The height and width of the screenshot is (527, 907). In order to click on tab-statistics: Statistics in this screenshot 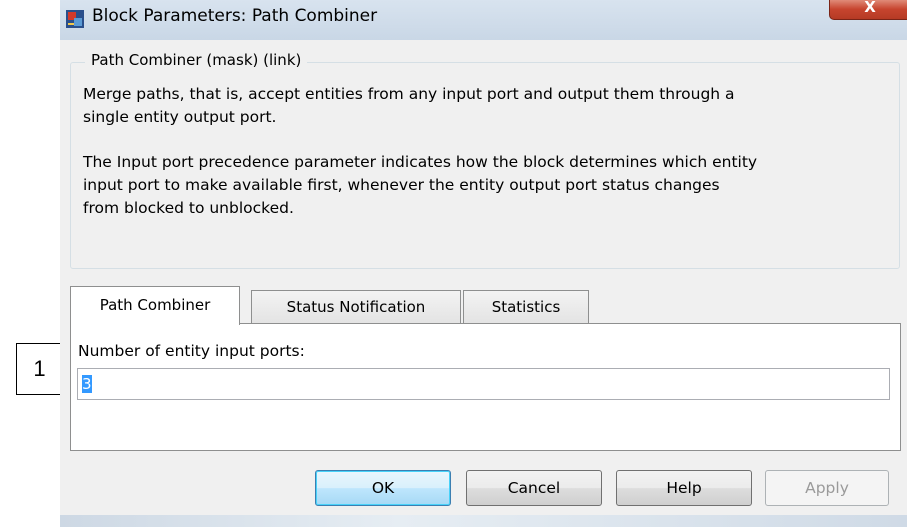, I will do `click(526, 307)`.